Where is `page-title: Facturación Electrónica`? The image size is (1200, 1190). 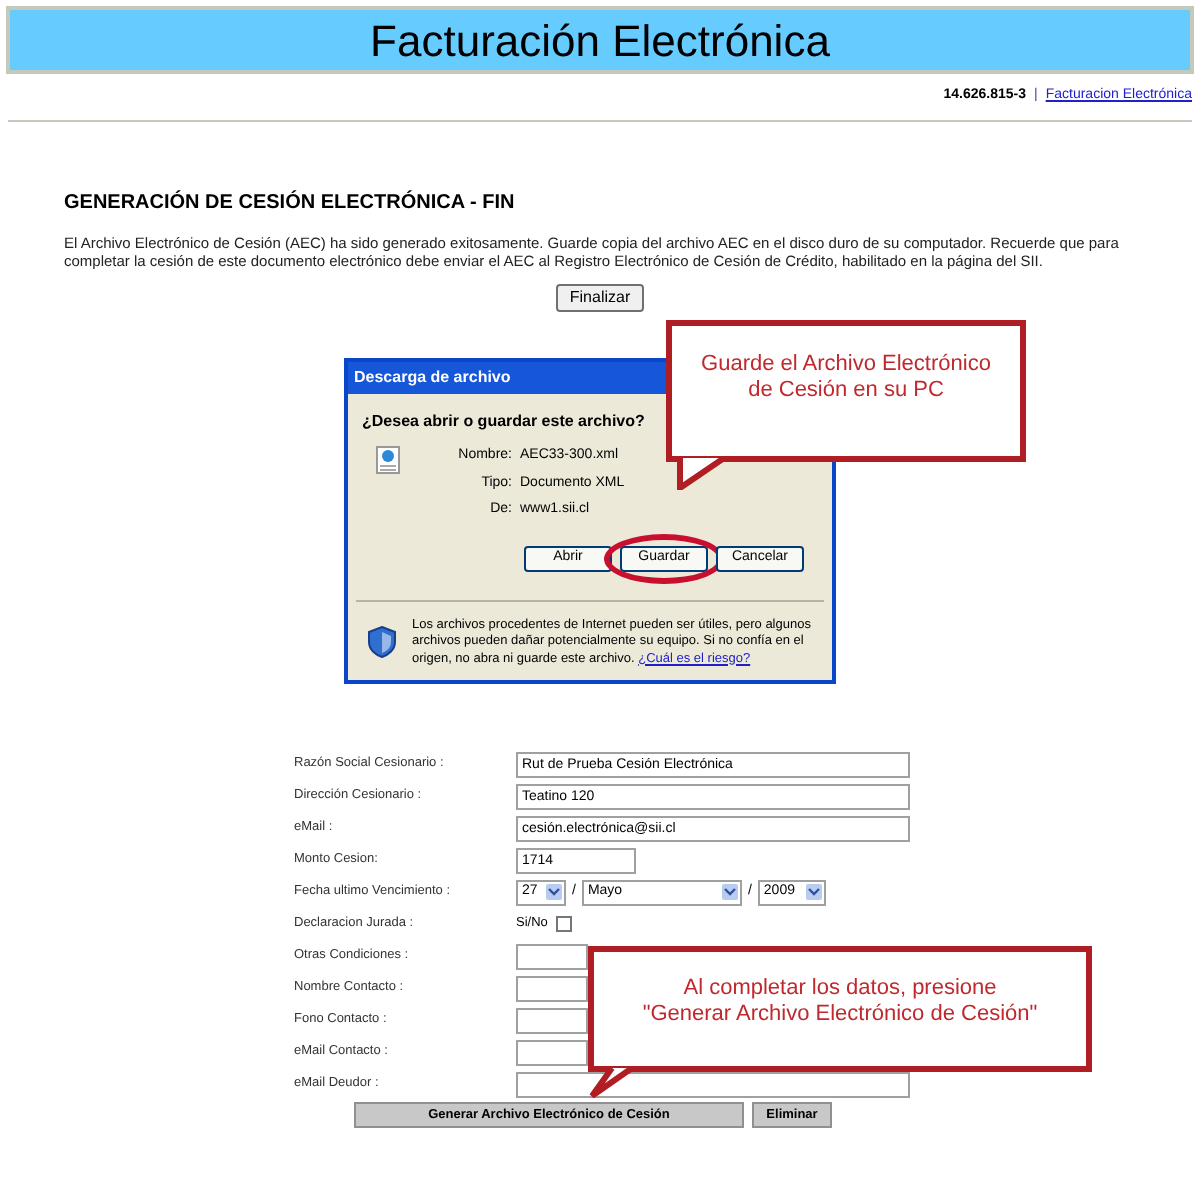
page-title: Facturación Electrónica is located at coordinates (600, 41).